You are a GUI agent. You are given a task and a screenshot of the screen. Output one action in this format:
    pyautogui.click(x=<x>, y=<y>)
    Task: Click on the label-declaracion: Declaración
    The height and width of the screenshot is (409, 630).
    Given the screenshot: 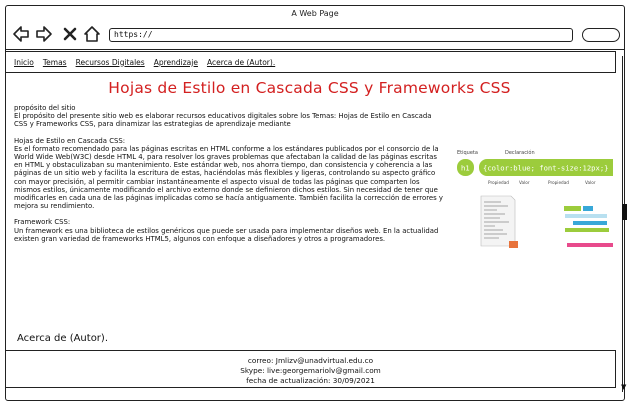 What is the action you would take?
    pyautogui.click(x=520, y=152)
    